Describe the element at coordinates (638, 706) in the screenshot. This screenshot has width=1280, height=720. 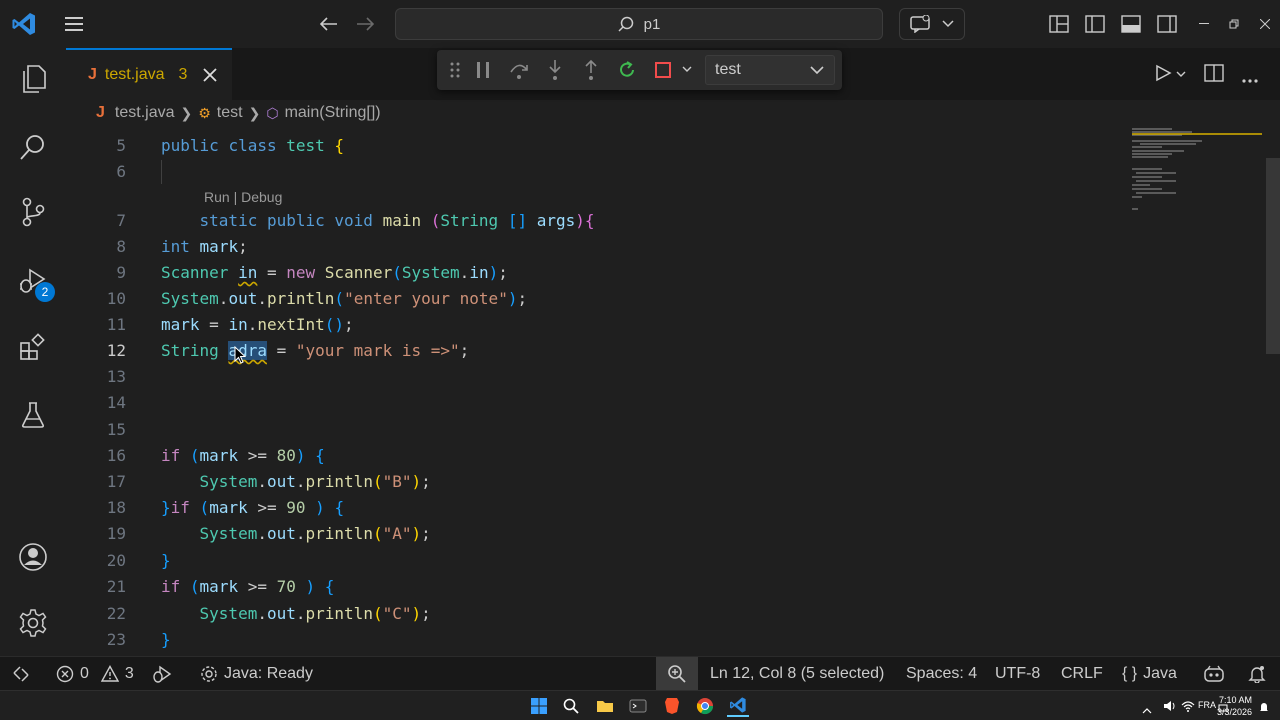
I see `terminal-app-icon` at that location.